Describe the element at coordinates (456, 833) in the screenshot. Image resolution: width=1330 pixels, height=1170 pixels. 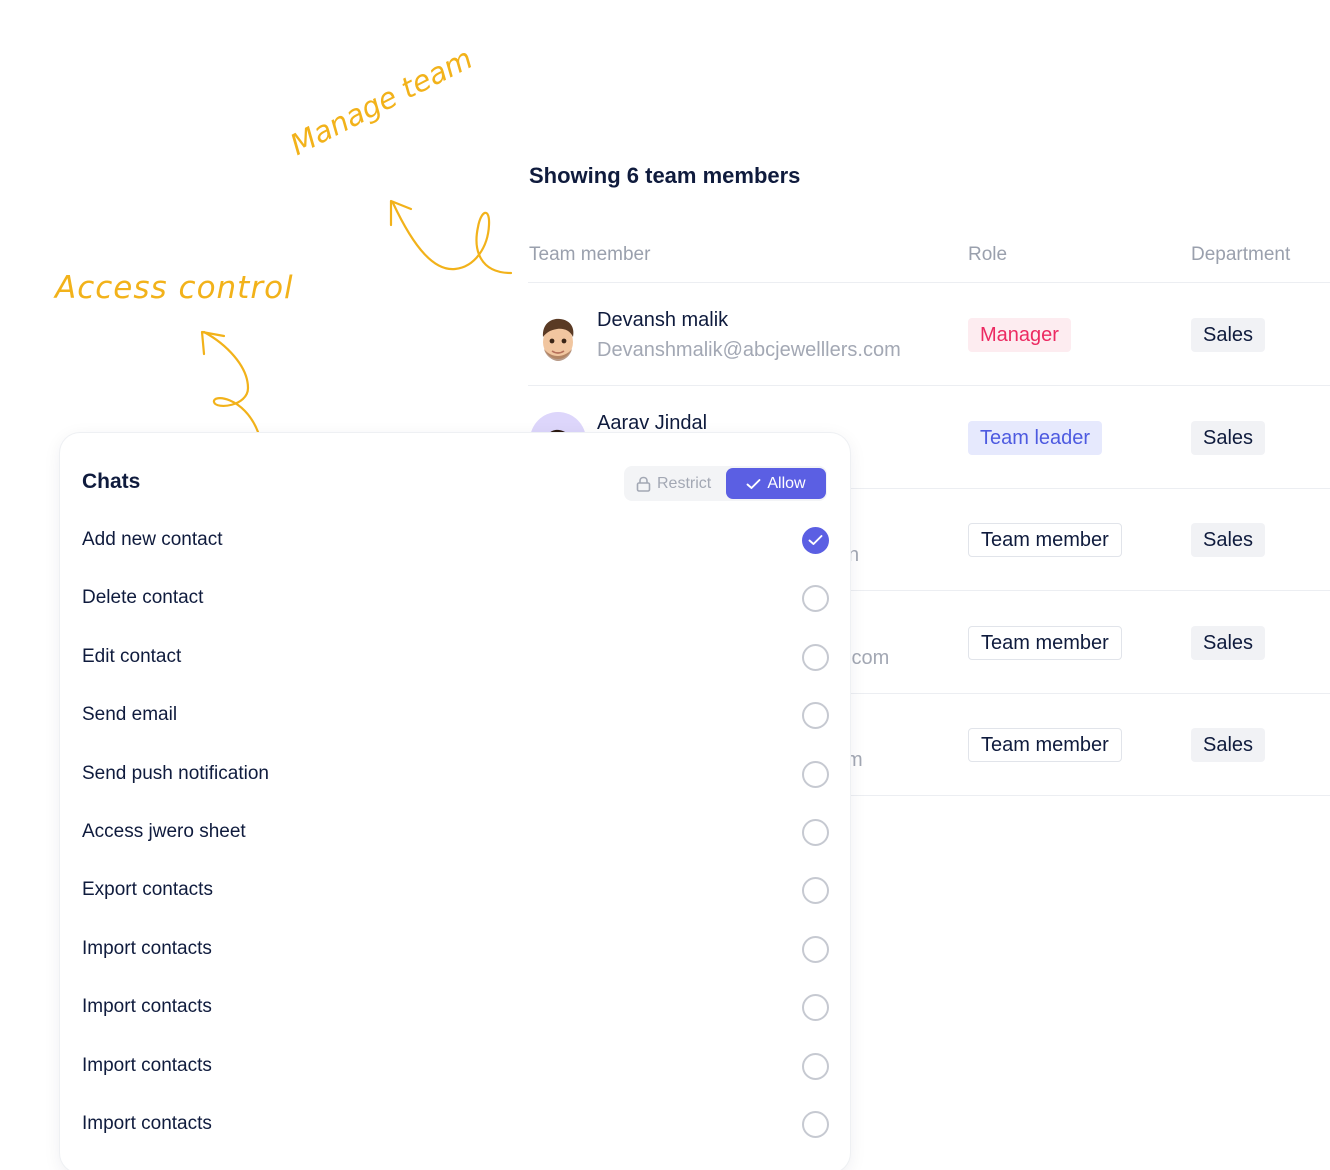
I see `permission-row: Access jwero sheet` at that location.